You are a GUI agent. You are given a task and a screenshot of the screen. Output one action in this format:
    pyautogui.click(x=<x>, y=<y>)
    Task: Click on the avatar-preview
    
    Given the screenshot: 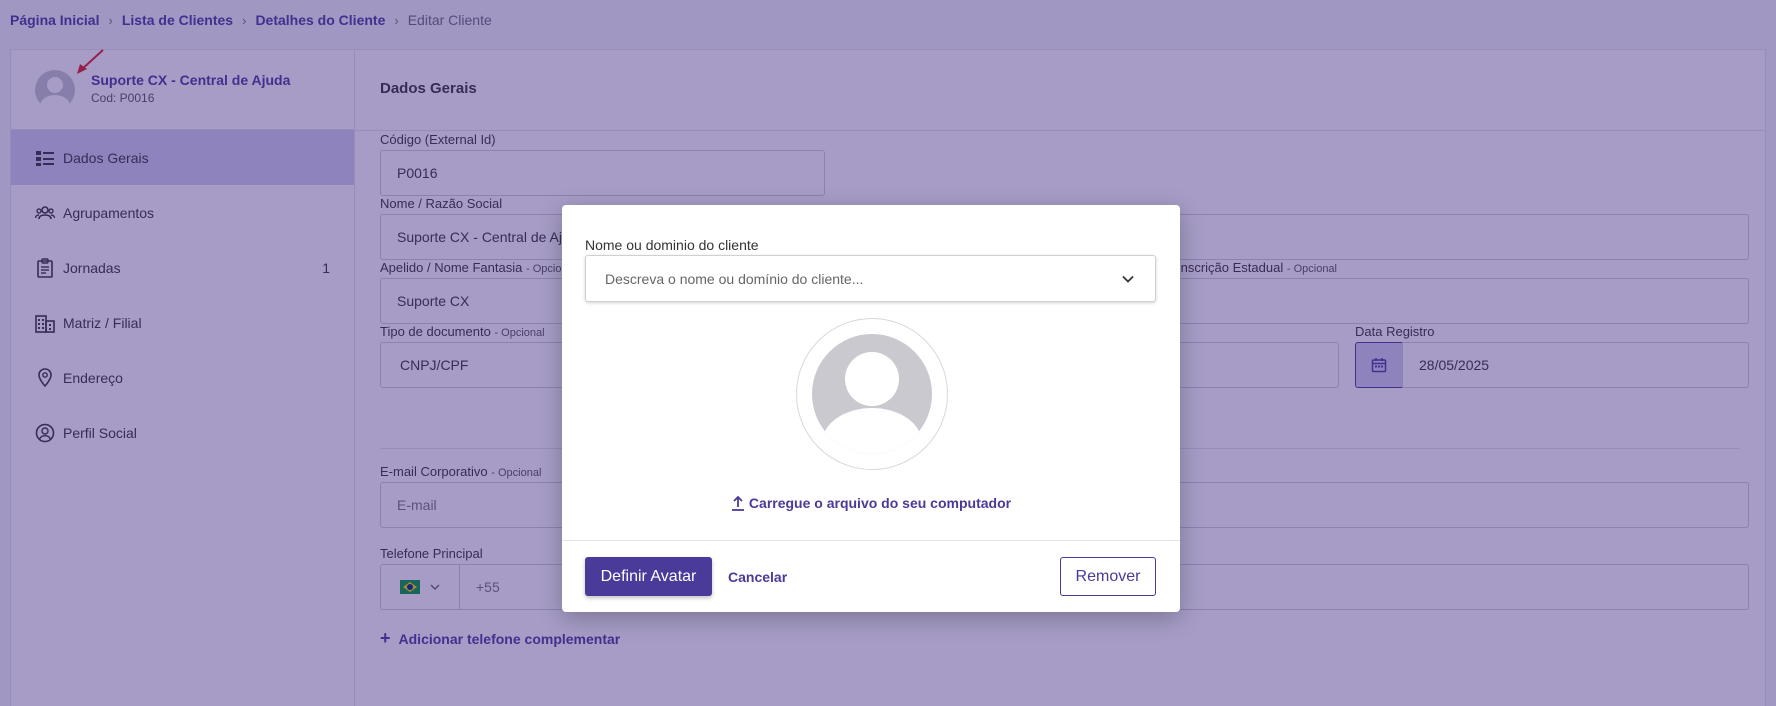 What is the action you would take?
    pyautogui.click(x=872, y=394)
    